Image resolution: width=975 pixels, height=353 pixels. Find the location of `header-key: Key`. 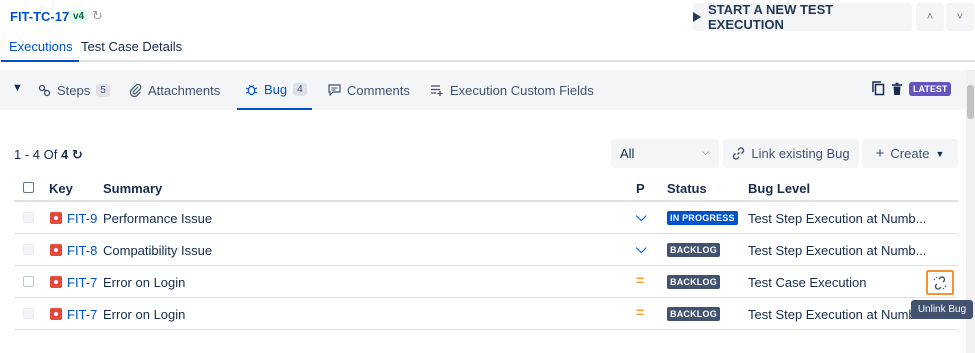

header-key: Key is located at coordinates (61, 188).